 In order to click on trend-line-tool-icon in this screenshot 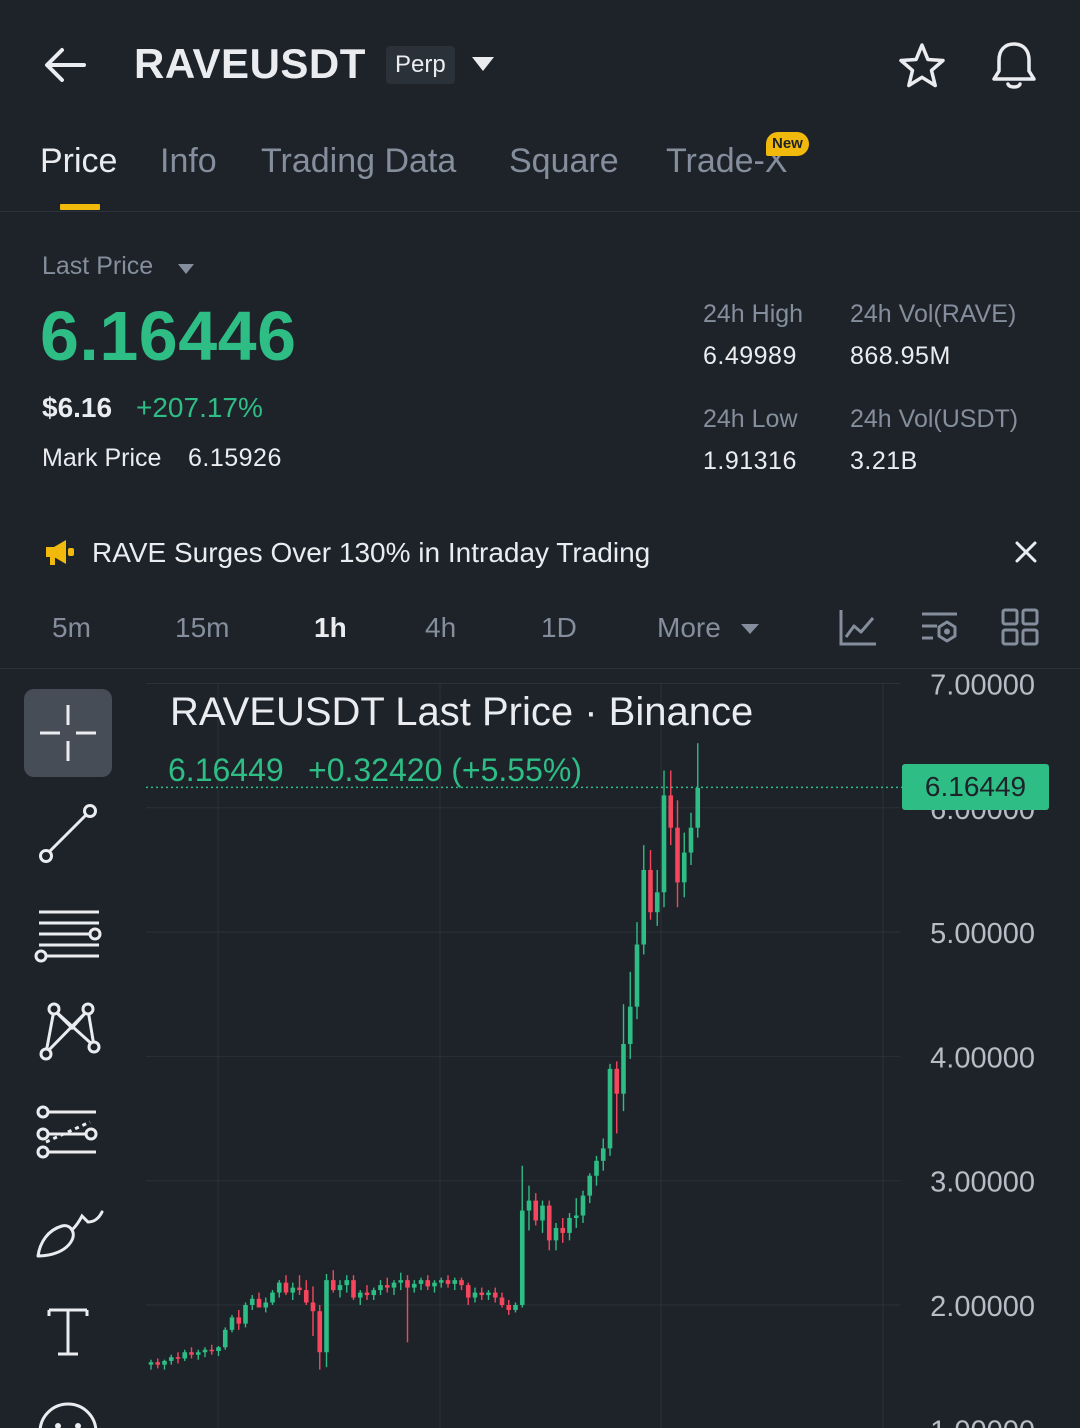, I will do `click(68, 834)`.